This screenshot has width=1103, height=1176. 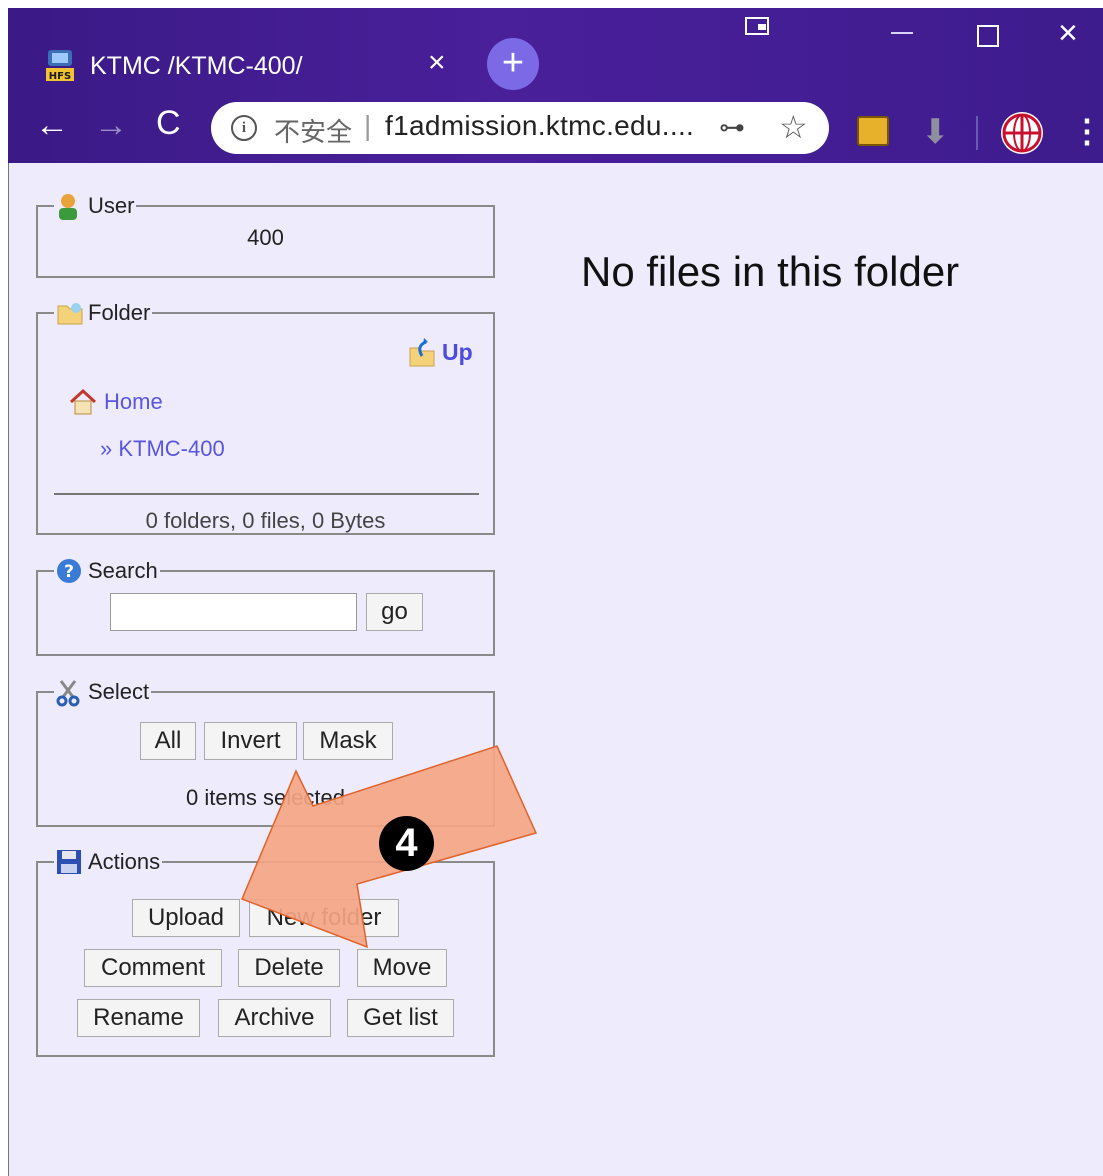 I want to click on info-icon: i, so click(x=244, y=128).